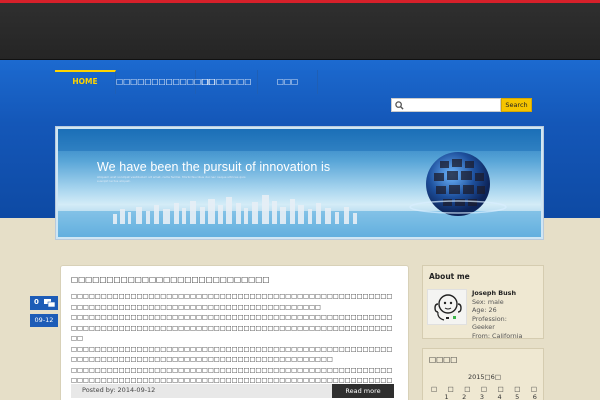 The height and width of the screenshot is (400, 600). Describe the element at coordinates (119, 390) in the screenshot. I see `posted-by: Posted by: 2014-09-12` at that location.